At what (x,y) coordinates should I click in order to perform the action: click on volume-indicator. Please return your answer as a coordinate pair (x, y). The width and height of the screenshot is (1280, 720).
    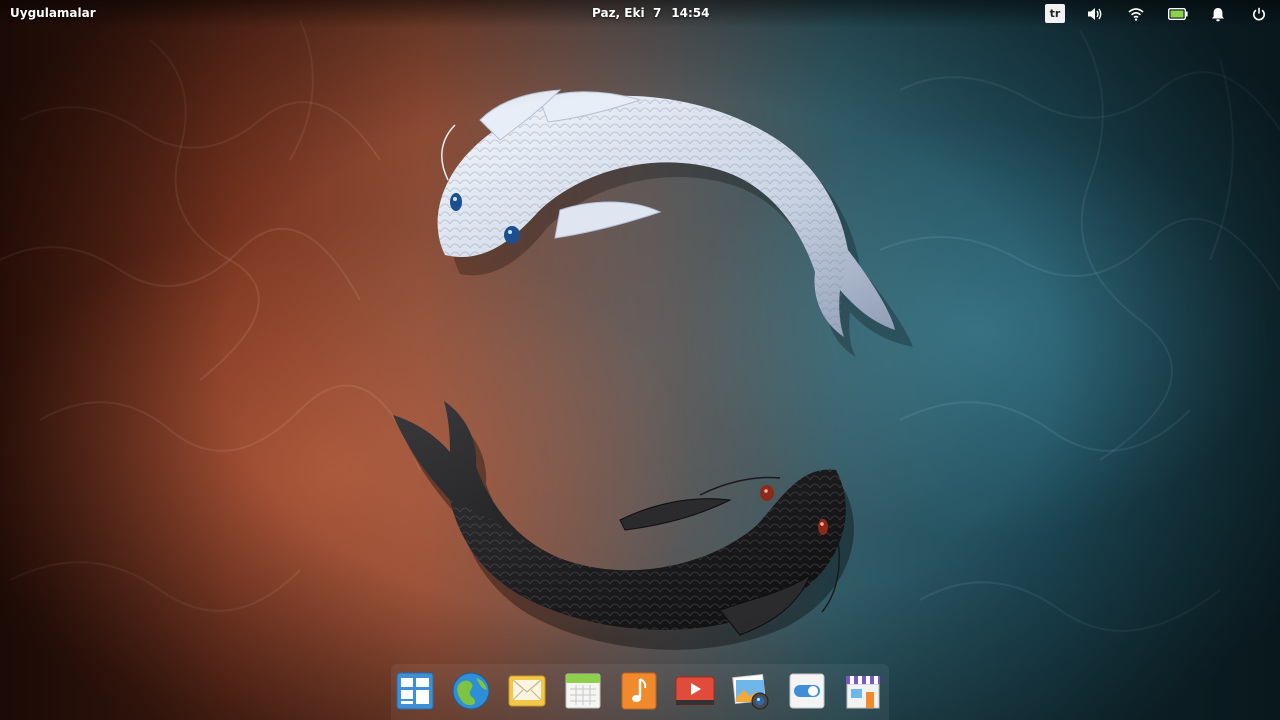
    Looking at the image, I should click on (1095, 14).